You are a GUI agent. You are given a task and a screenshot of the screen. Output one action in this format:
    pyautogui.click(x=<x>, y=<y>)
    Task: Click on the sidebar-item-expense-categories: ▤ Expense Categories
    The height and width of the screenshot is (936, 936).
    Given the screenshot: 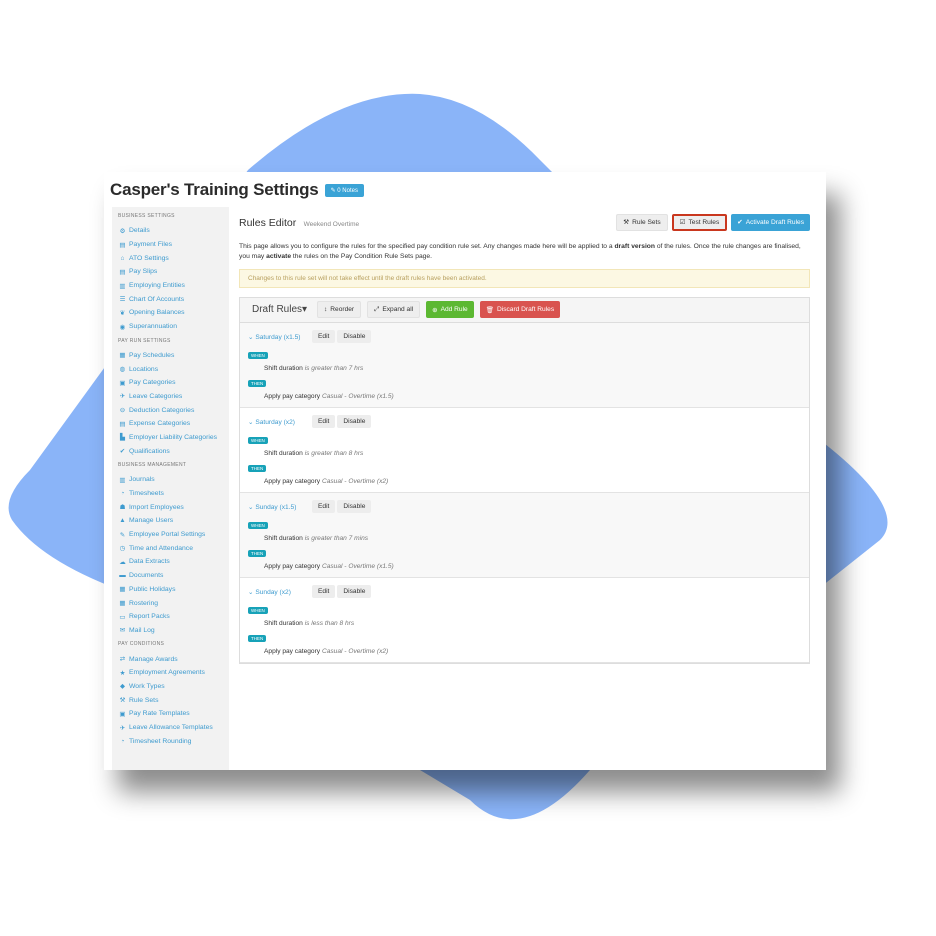 What is the action you would take?
    pyautogui.click(x=173, y=424)
    